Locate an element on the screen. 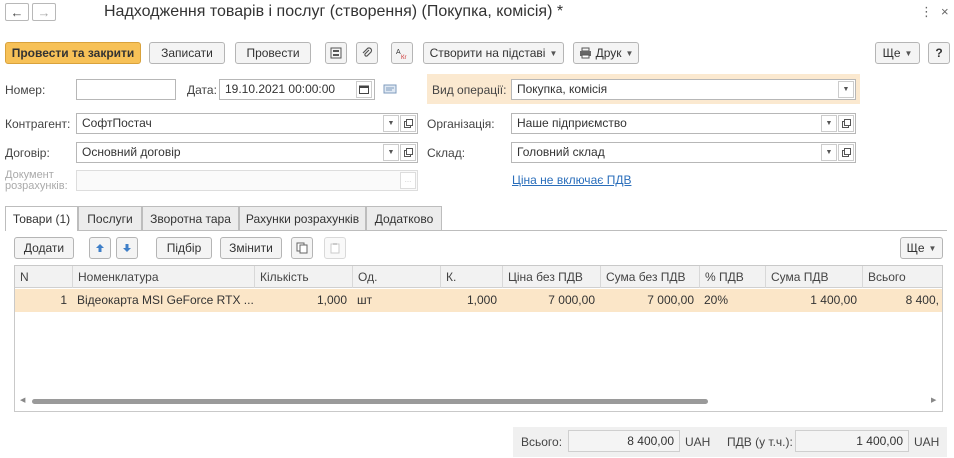  table-more-label: Ще is located at coordinates (915, 248).